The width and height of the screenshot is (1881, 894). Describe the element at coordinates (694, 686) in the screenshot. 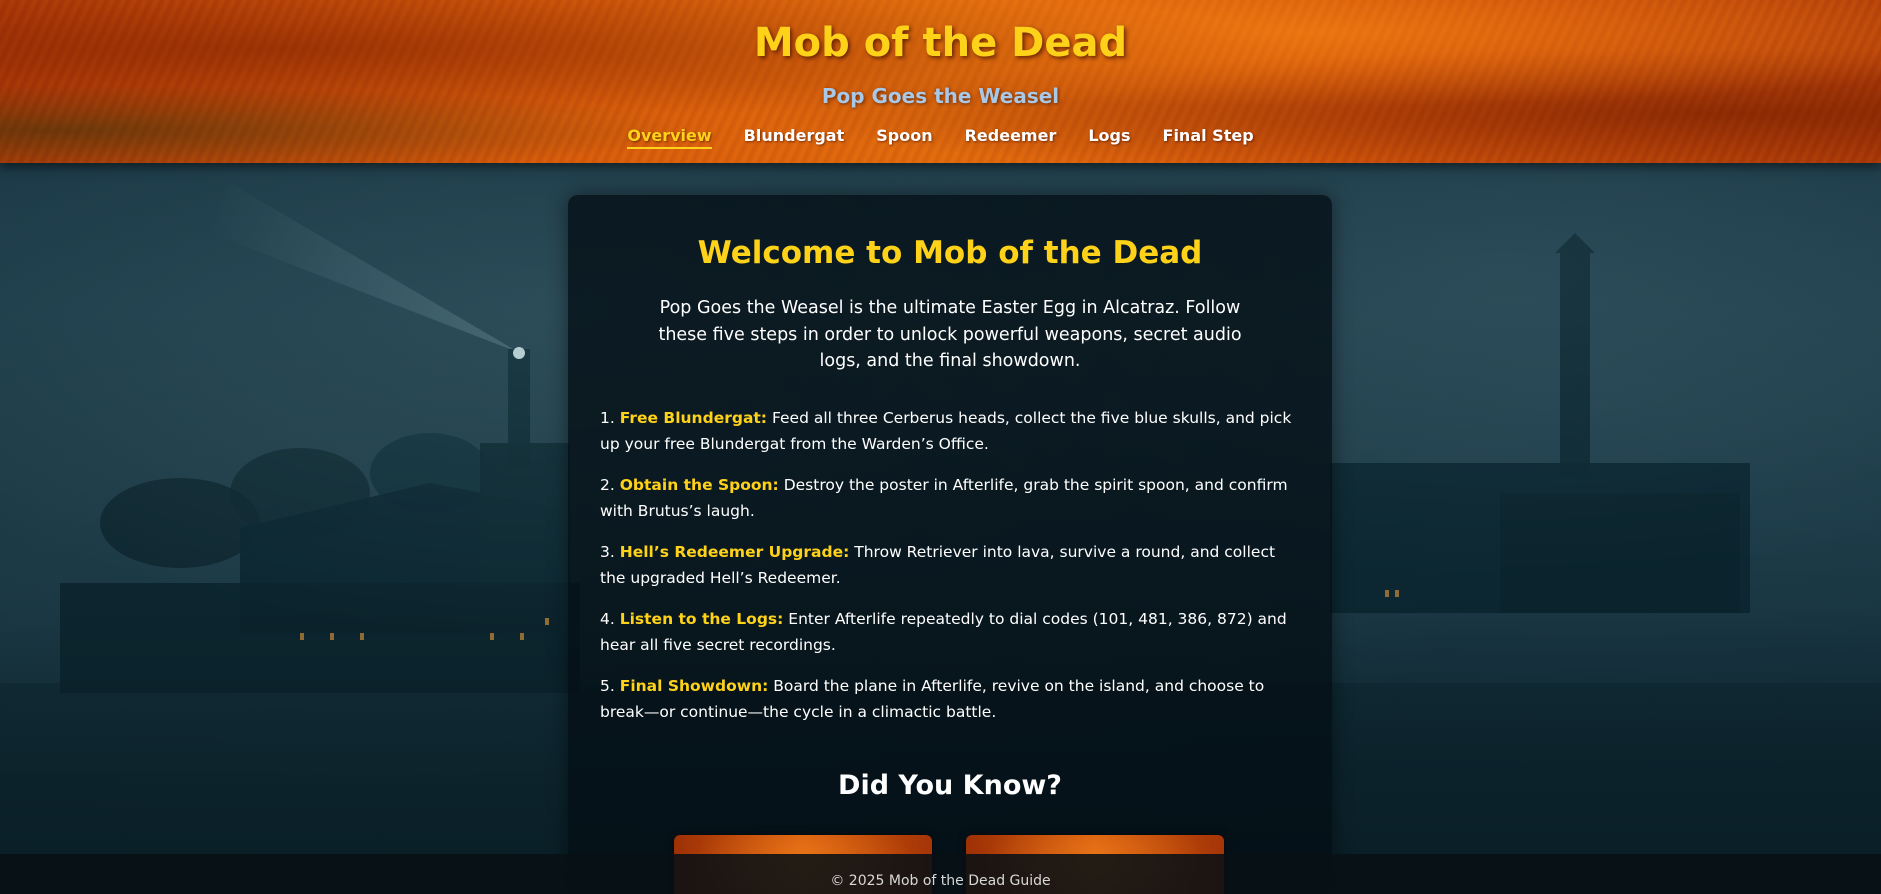

I see `step-title: Final Showdown:` at that location.